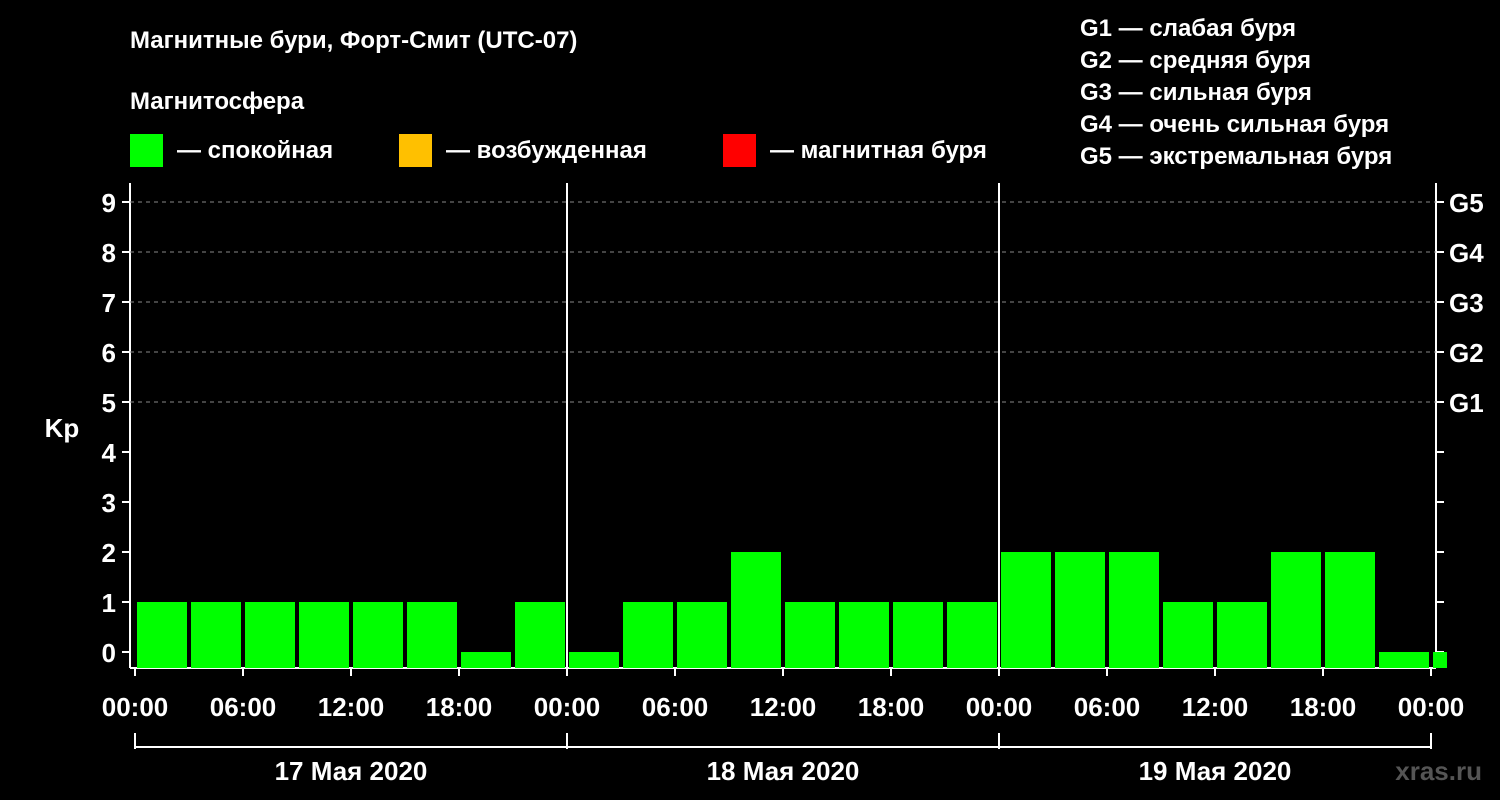 Image resolution: width=1500 pixels, height=800 pixels. I want to click on x-tick-label-11: 18:00, so click(1323, 707).